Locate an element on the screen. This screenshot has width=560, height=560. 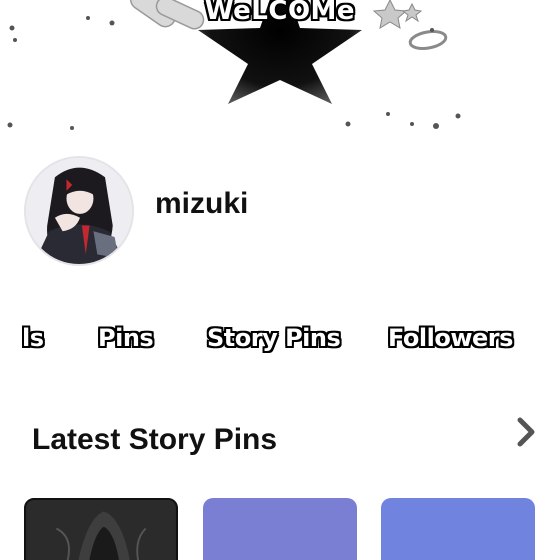
profile-username: mizuki is located at coordinates (202, 203).